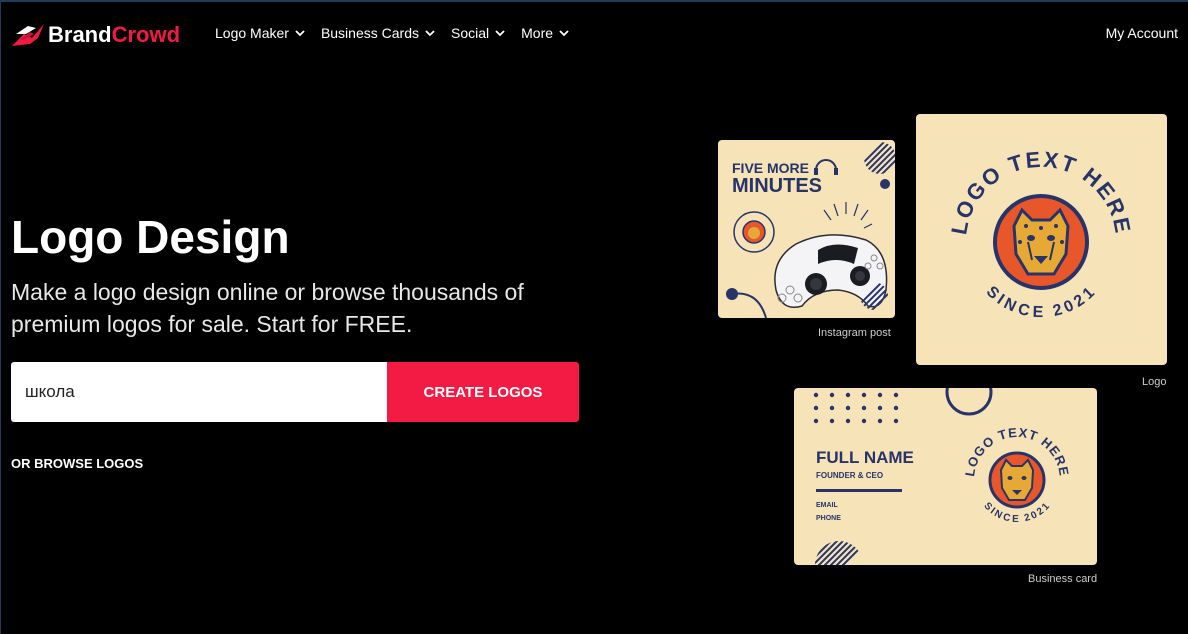  I want to click on brand-name-part1: Brand, so click(80, 34).